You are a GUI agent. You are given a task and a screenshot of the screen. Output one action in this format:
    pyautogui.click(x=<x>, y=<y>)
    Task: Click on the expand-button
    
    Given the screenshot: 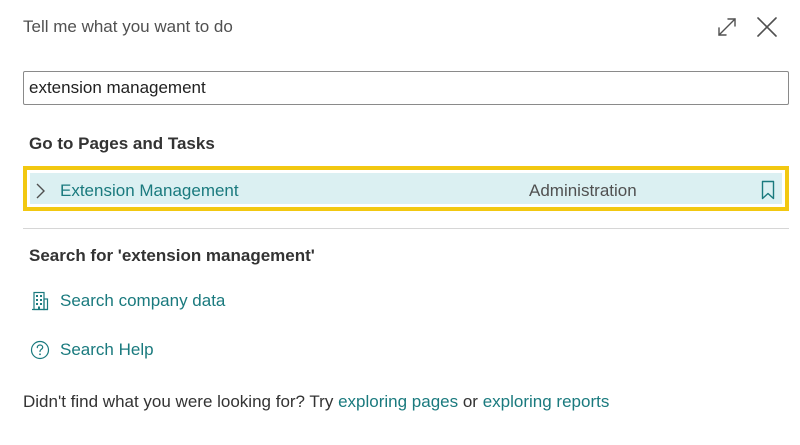 What is the action you would take?
    pyautogui.click(x=727, y=27)
    